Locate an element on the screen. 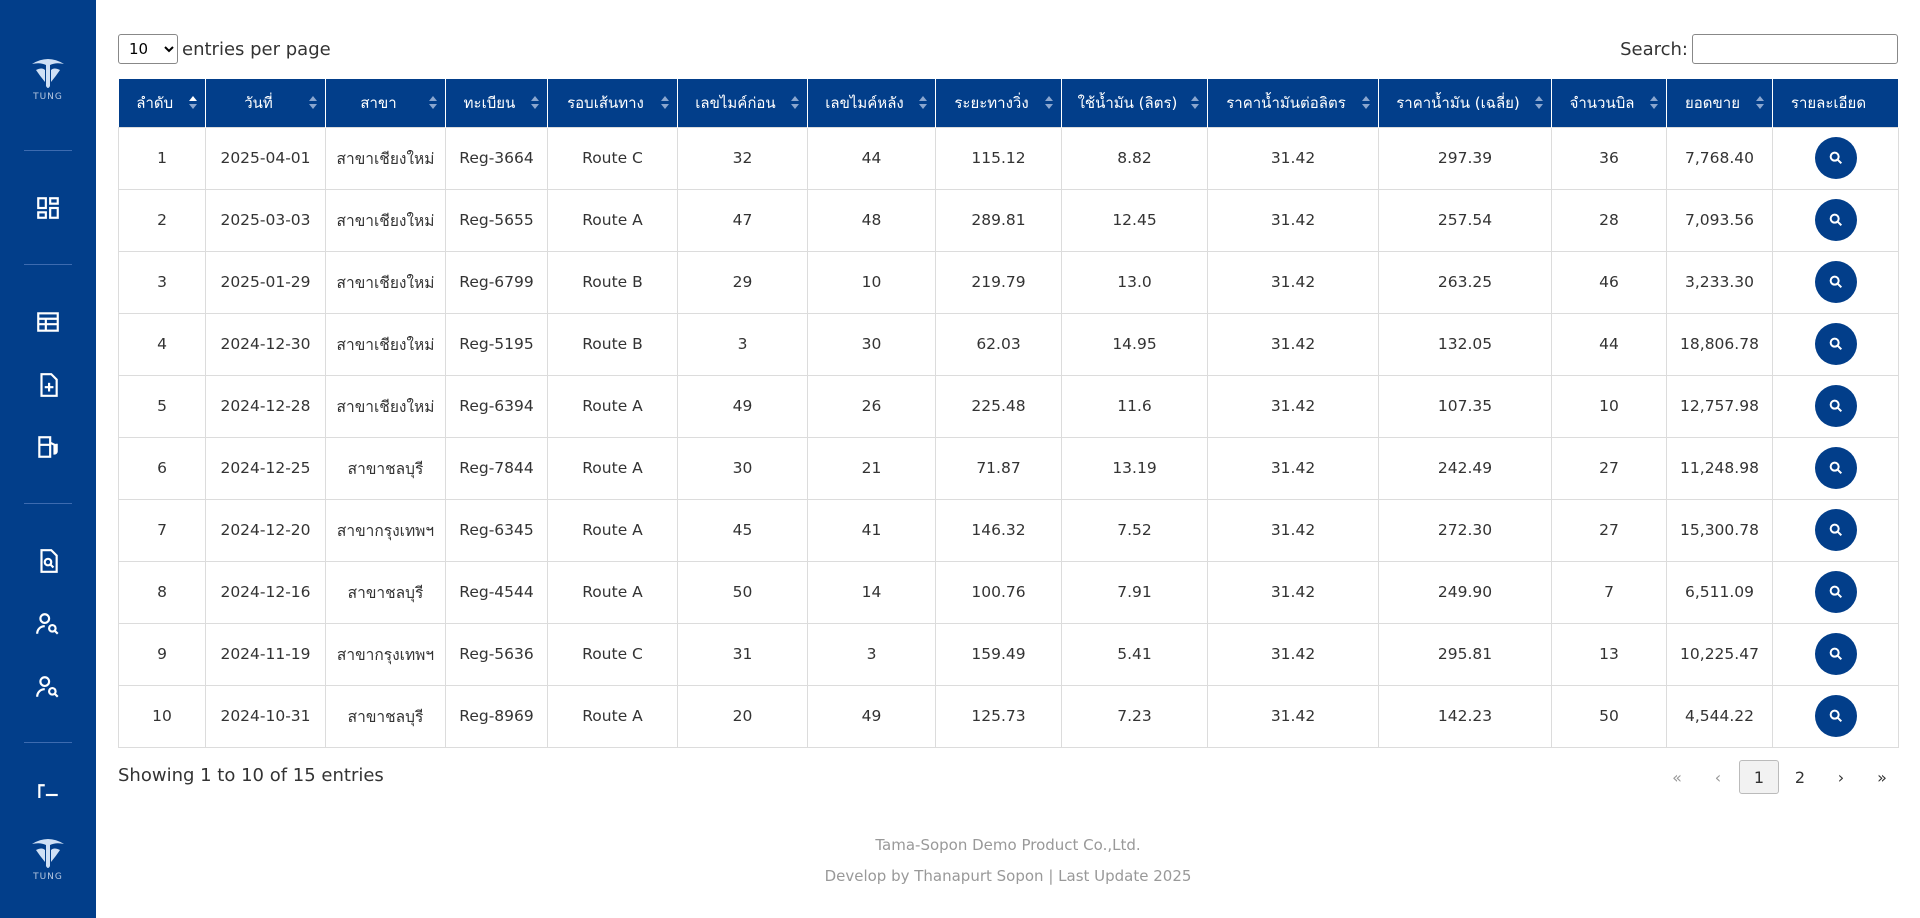  table-cell: 7 is located at coordinates (1609, 592).